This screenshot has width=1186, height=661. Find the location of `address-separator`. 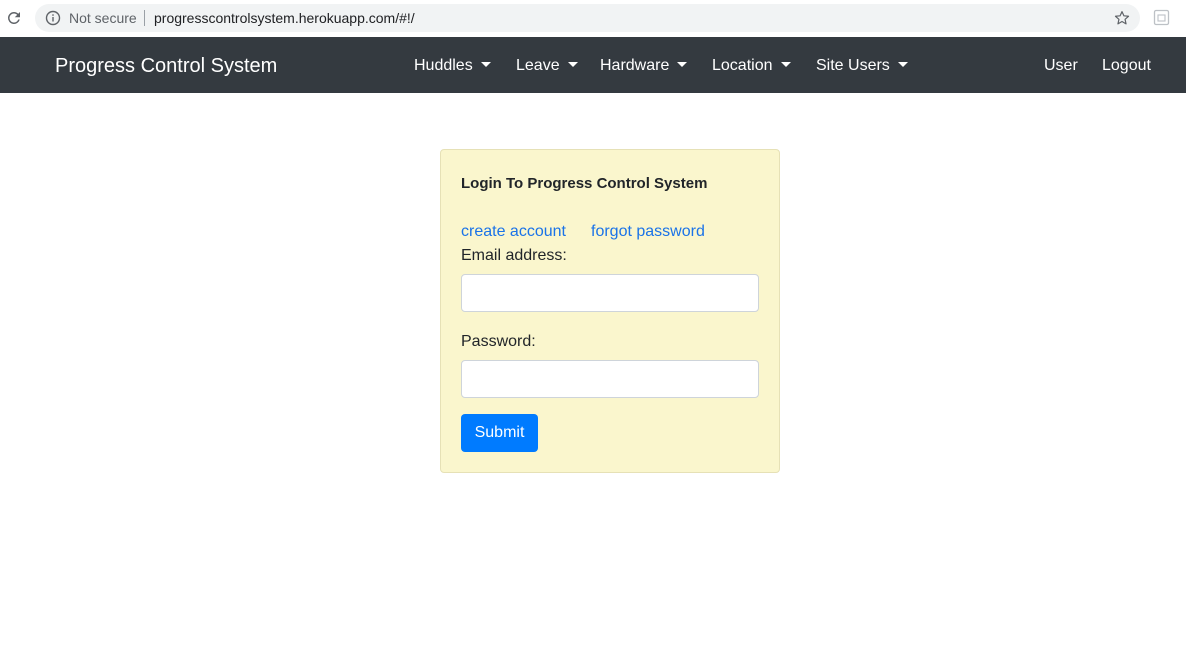

address-separator is located at coordinates (144, 18).